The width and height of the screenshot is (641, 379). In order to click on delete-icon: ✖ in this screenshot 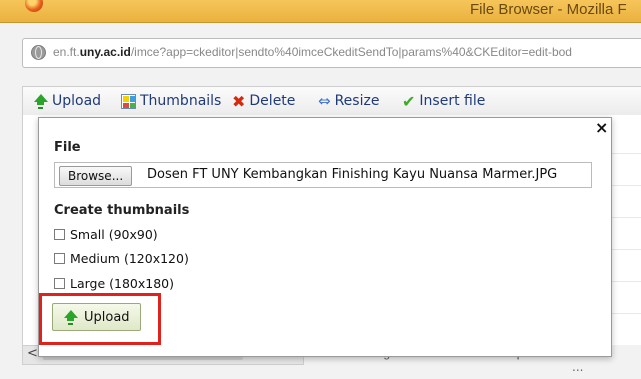, I will do `click(239, 101)`.